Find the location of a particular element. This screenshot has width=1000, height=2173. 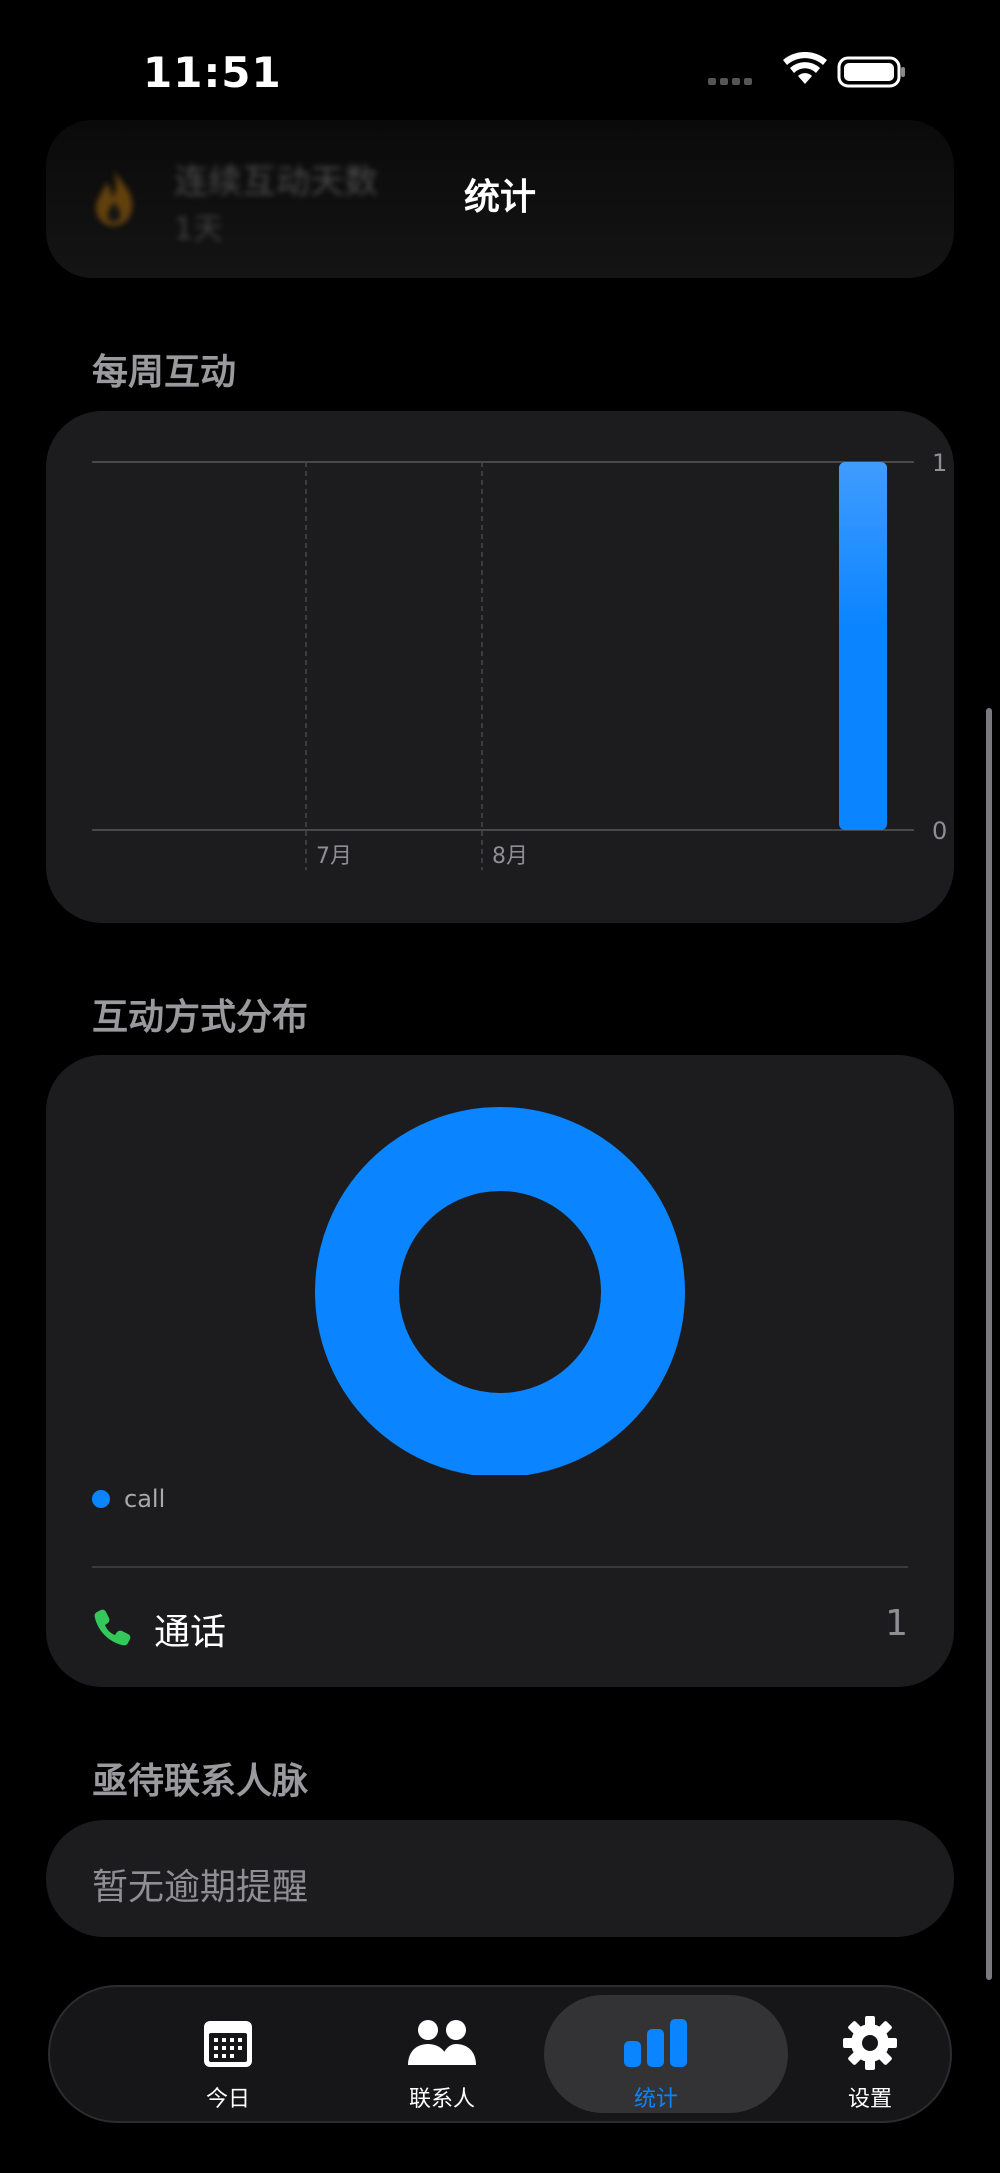

distribution-section-title: 互动方式分布 is located at coordinates (200, 1017).